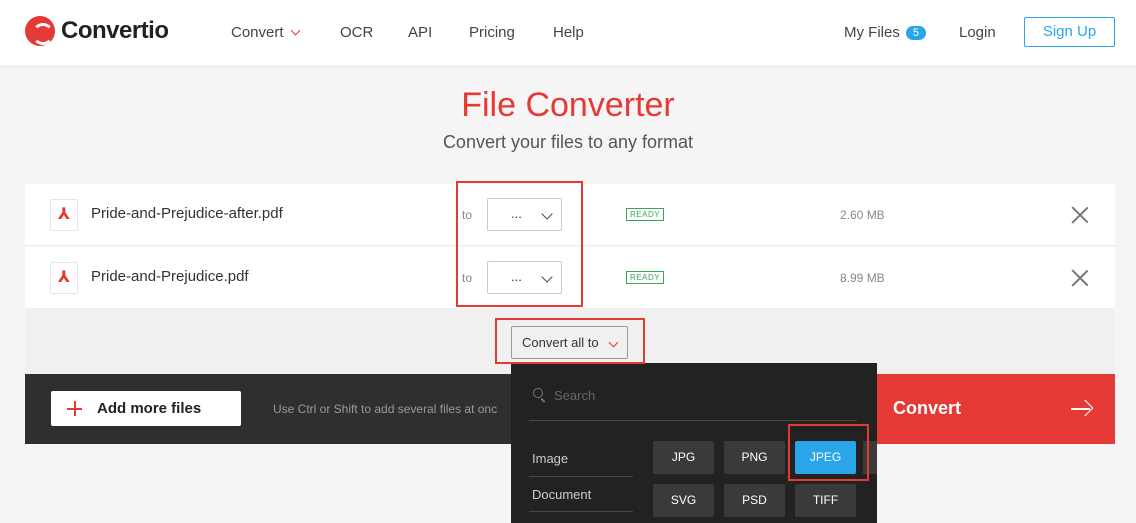 The image size is (1136, 523). Describe the element at coordinates (977, 32) in the screenshot. I see `login-link: Login` at that location.